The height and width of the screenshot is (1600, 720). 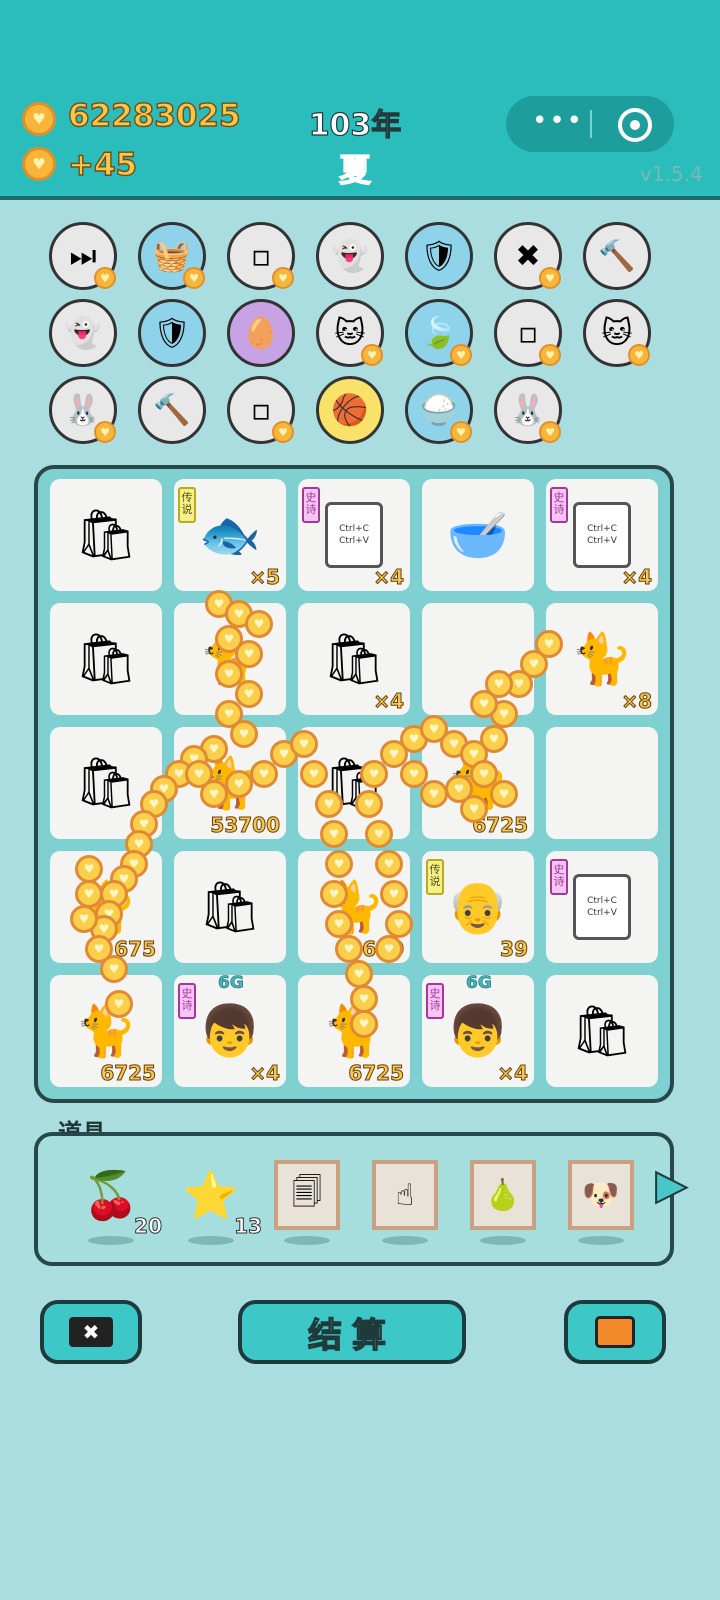 I want to click on pear-icon: 🍐, so click(x=503, y=1195).